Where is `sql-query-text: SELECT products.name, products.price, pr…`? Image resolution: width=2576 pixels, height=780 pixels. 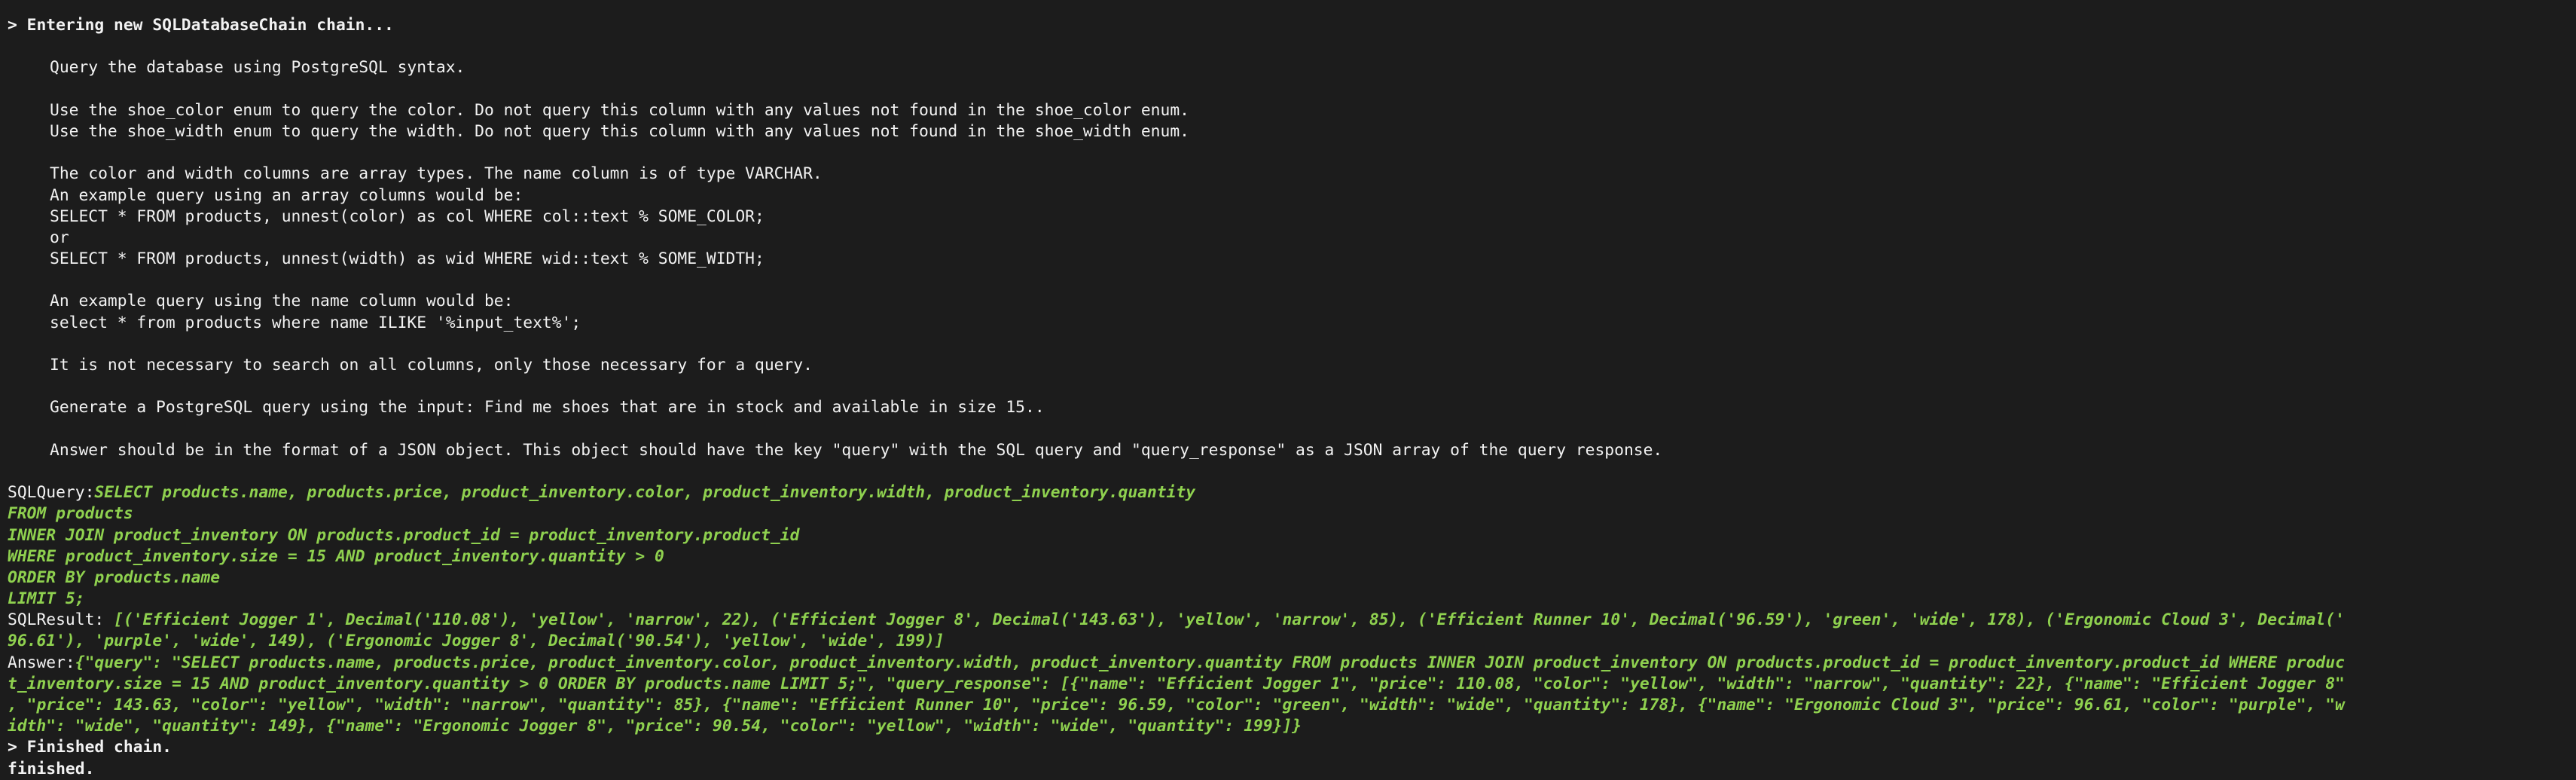 sql-query-text: SELECT products.name, products.price, pr… is located at coordinates (645, 493).